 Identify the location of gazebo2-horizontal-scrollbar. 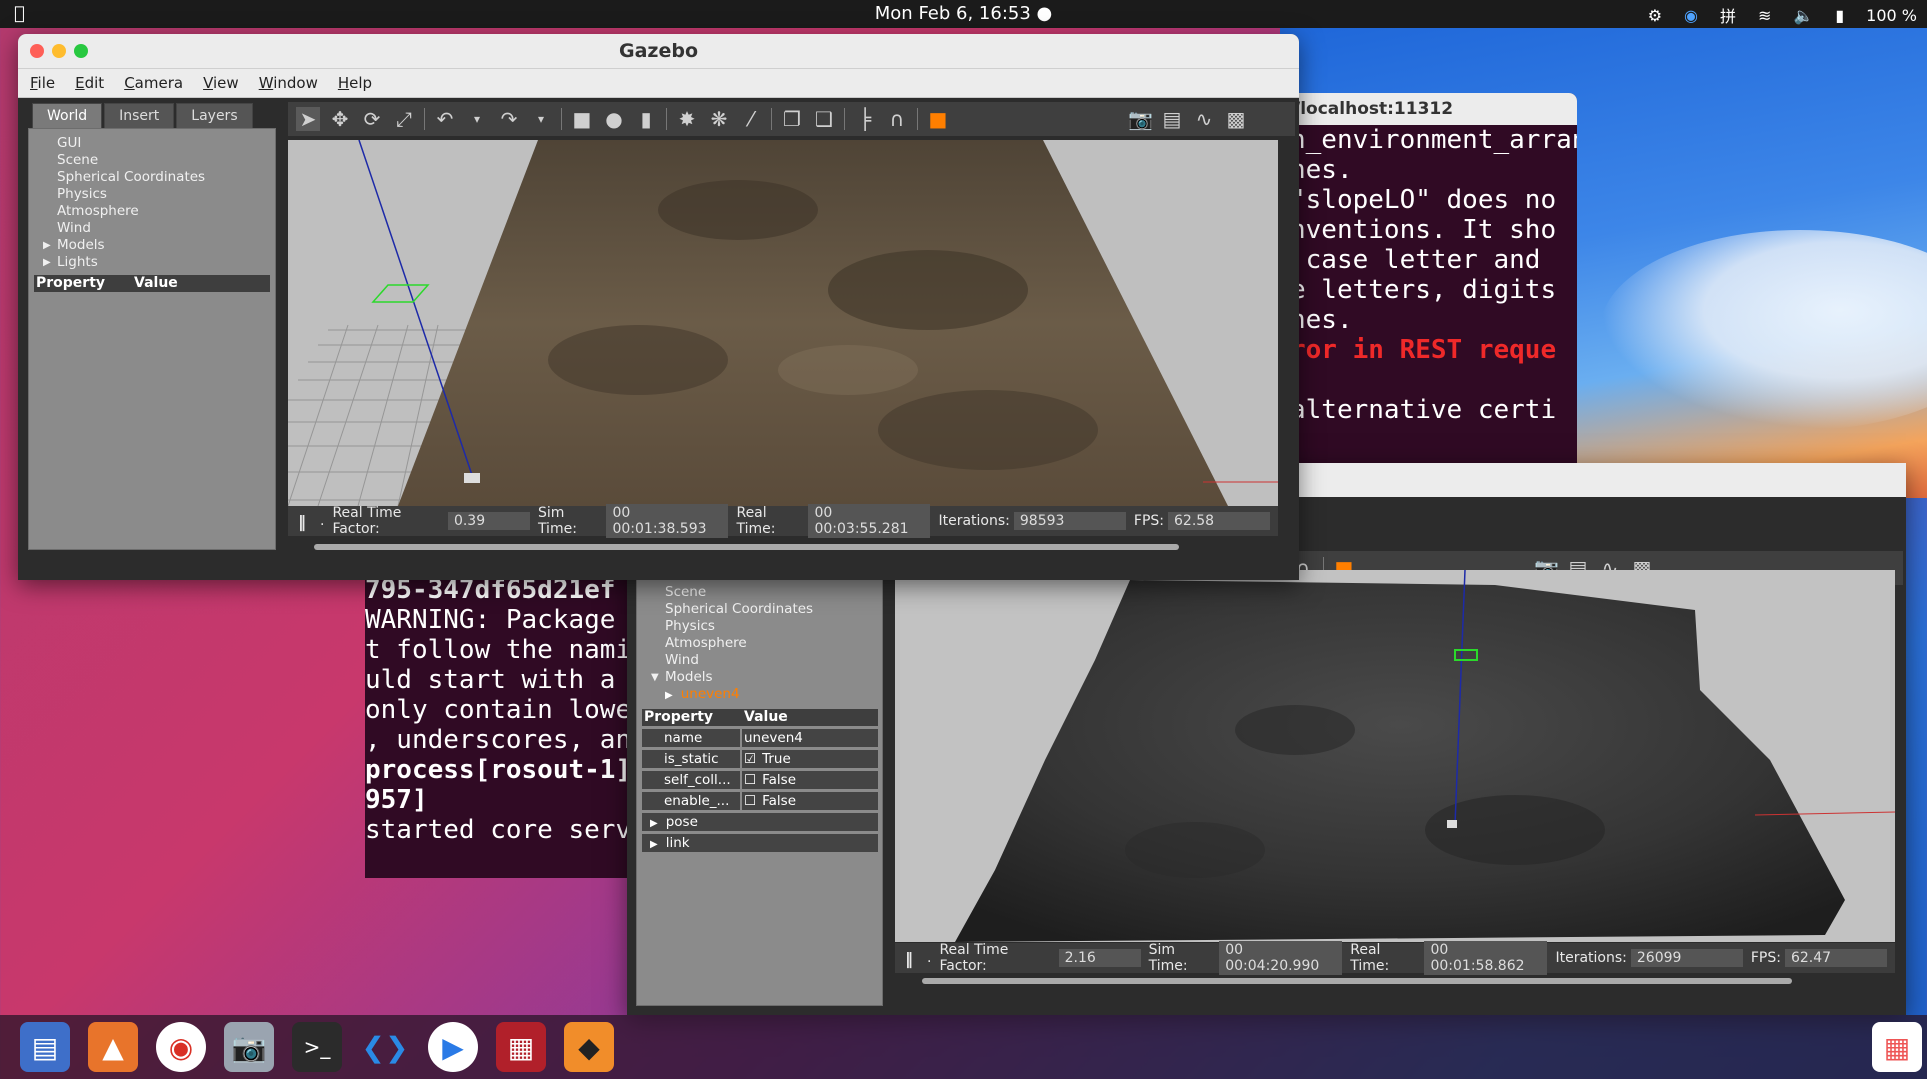
(1357, 981).